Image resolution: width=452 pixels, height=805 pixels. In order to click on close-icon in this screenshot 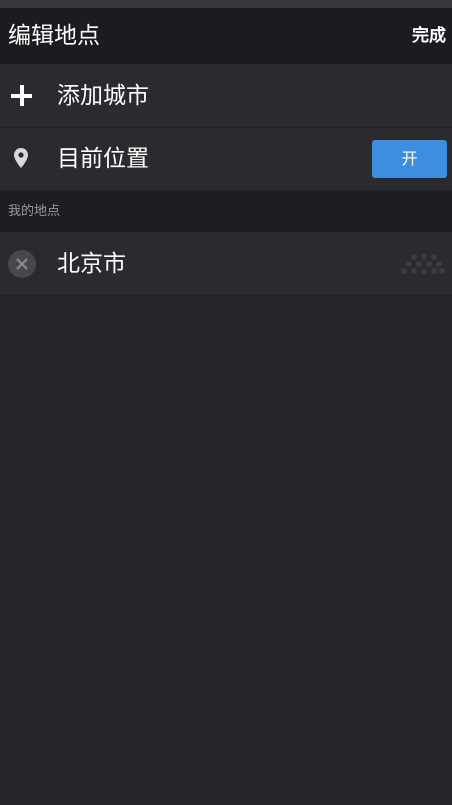, I will do `click(22, 264)`.